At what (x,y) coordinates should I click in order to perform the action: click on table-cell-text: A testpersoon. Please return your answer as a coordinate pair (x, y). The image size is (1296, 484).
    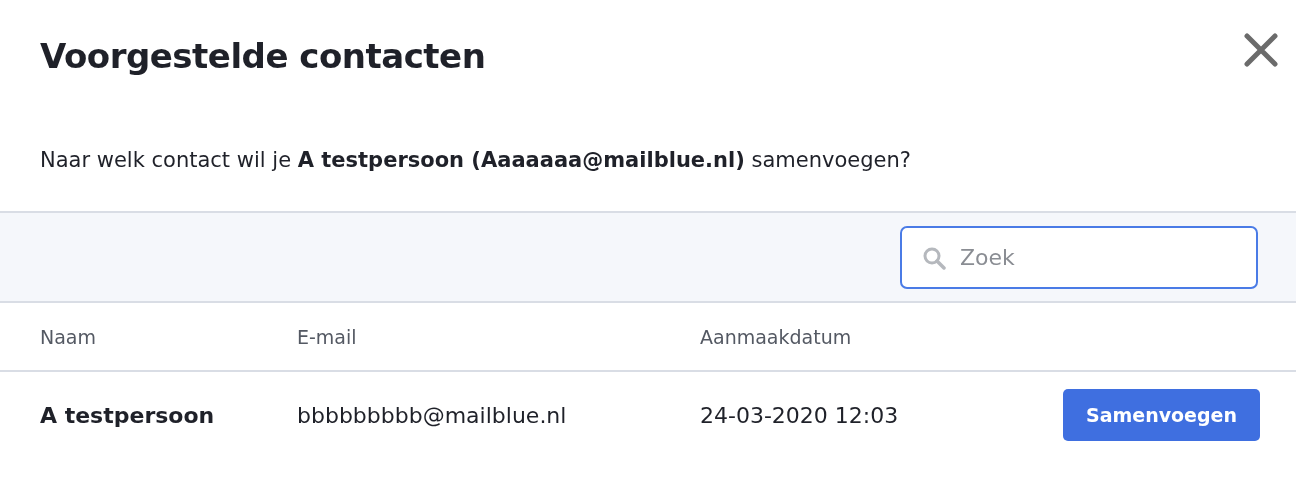
    Looking at the image, I should click on (128, 415).